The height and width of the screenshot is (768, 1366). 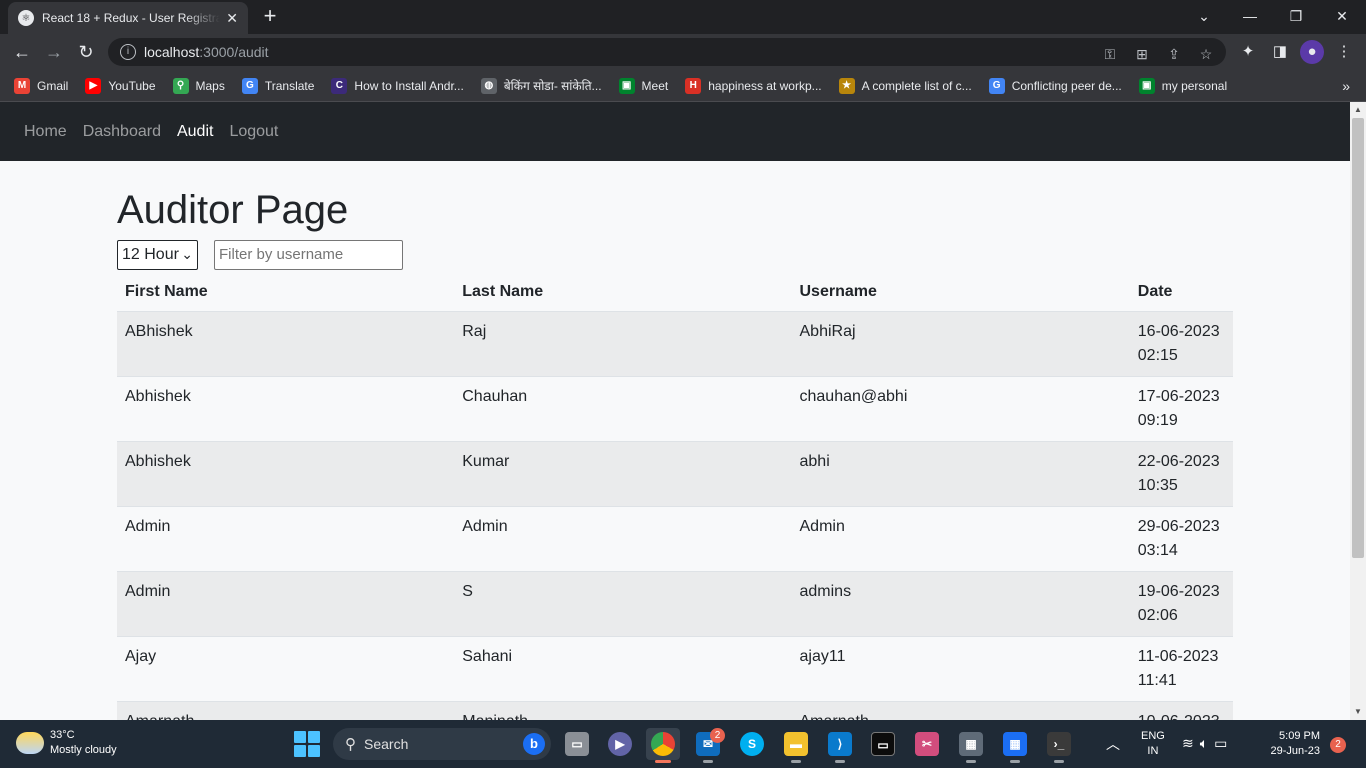 What do you see at coordinates (1110, 54) in the screenshot?
I see `key-icon: ⚿` at bounding box center [1110, 54].